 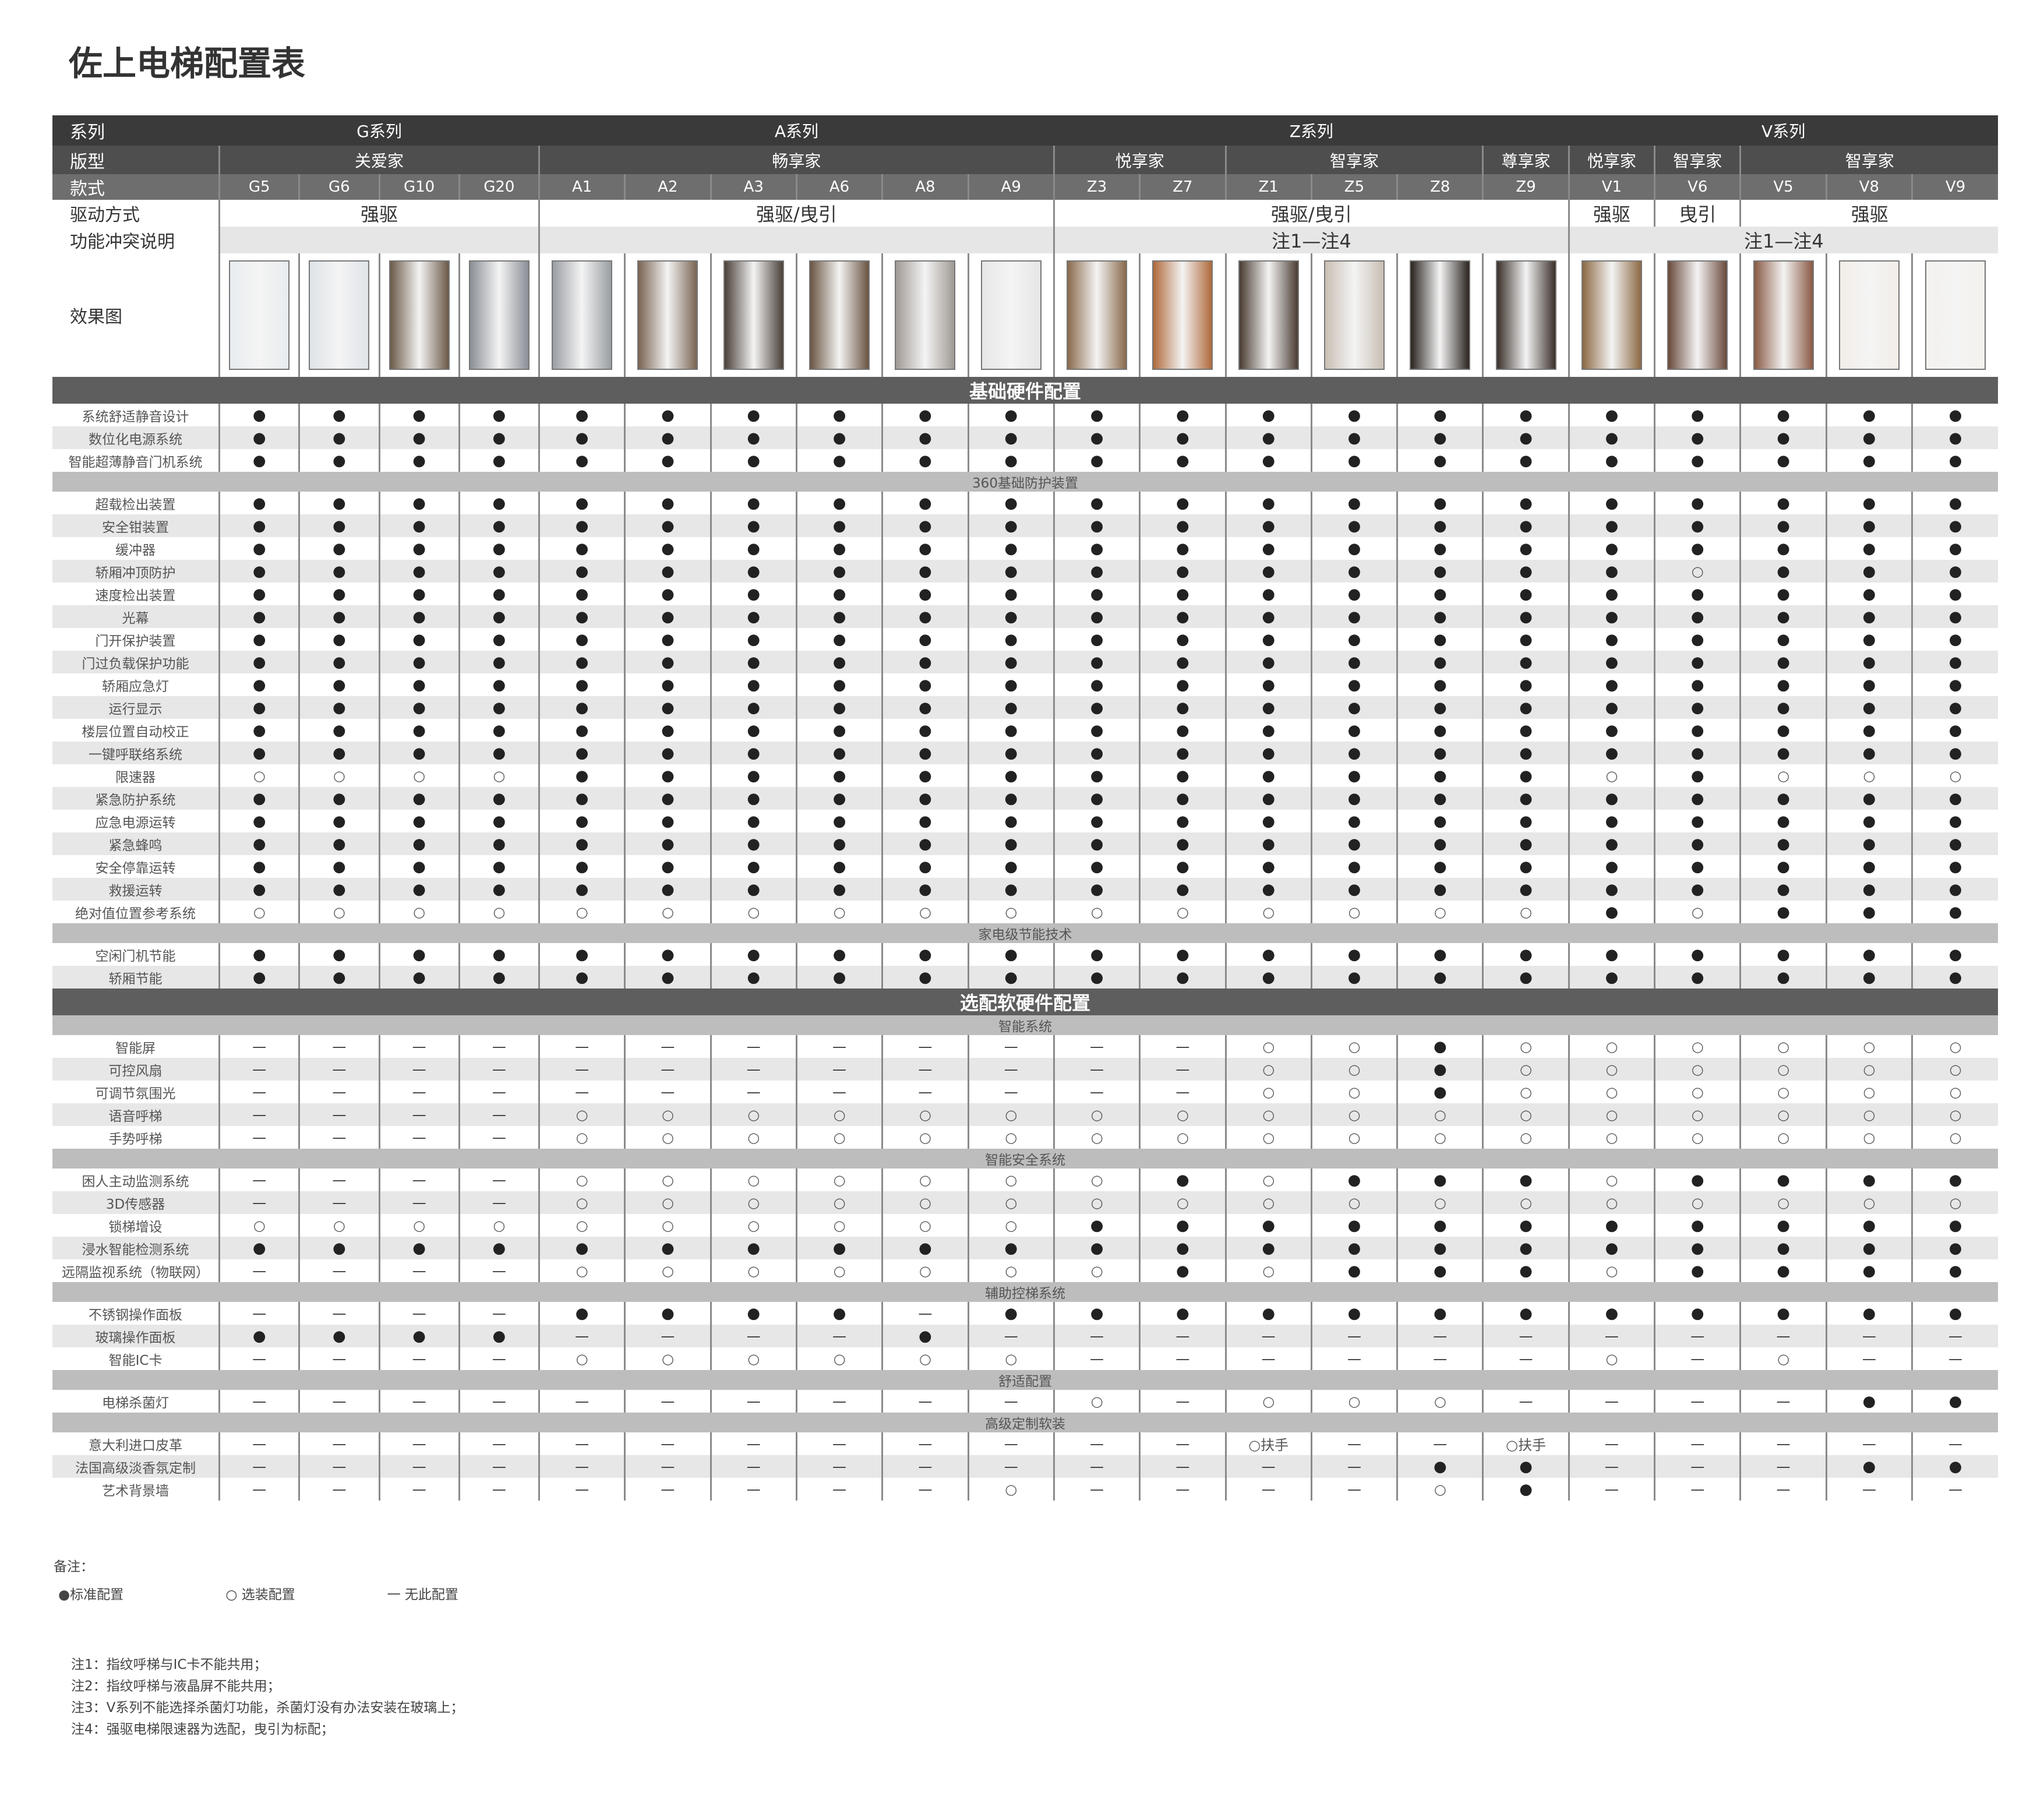 What do you see at coordinates (1025, 776) in the screenshot?
I see `table-row: 限速器 ○ ○ ○ ○ ● ● ● ● ● ● ● ● ● ● ● ● ○ ● ○ ○ ○` at bounding box center [1025, 776].